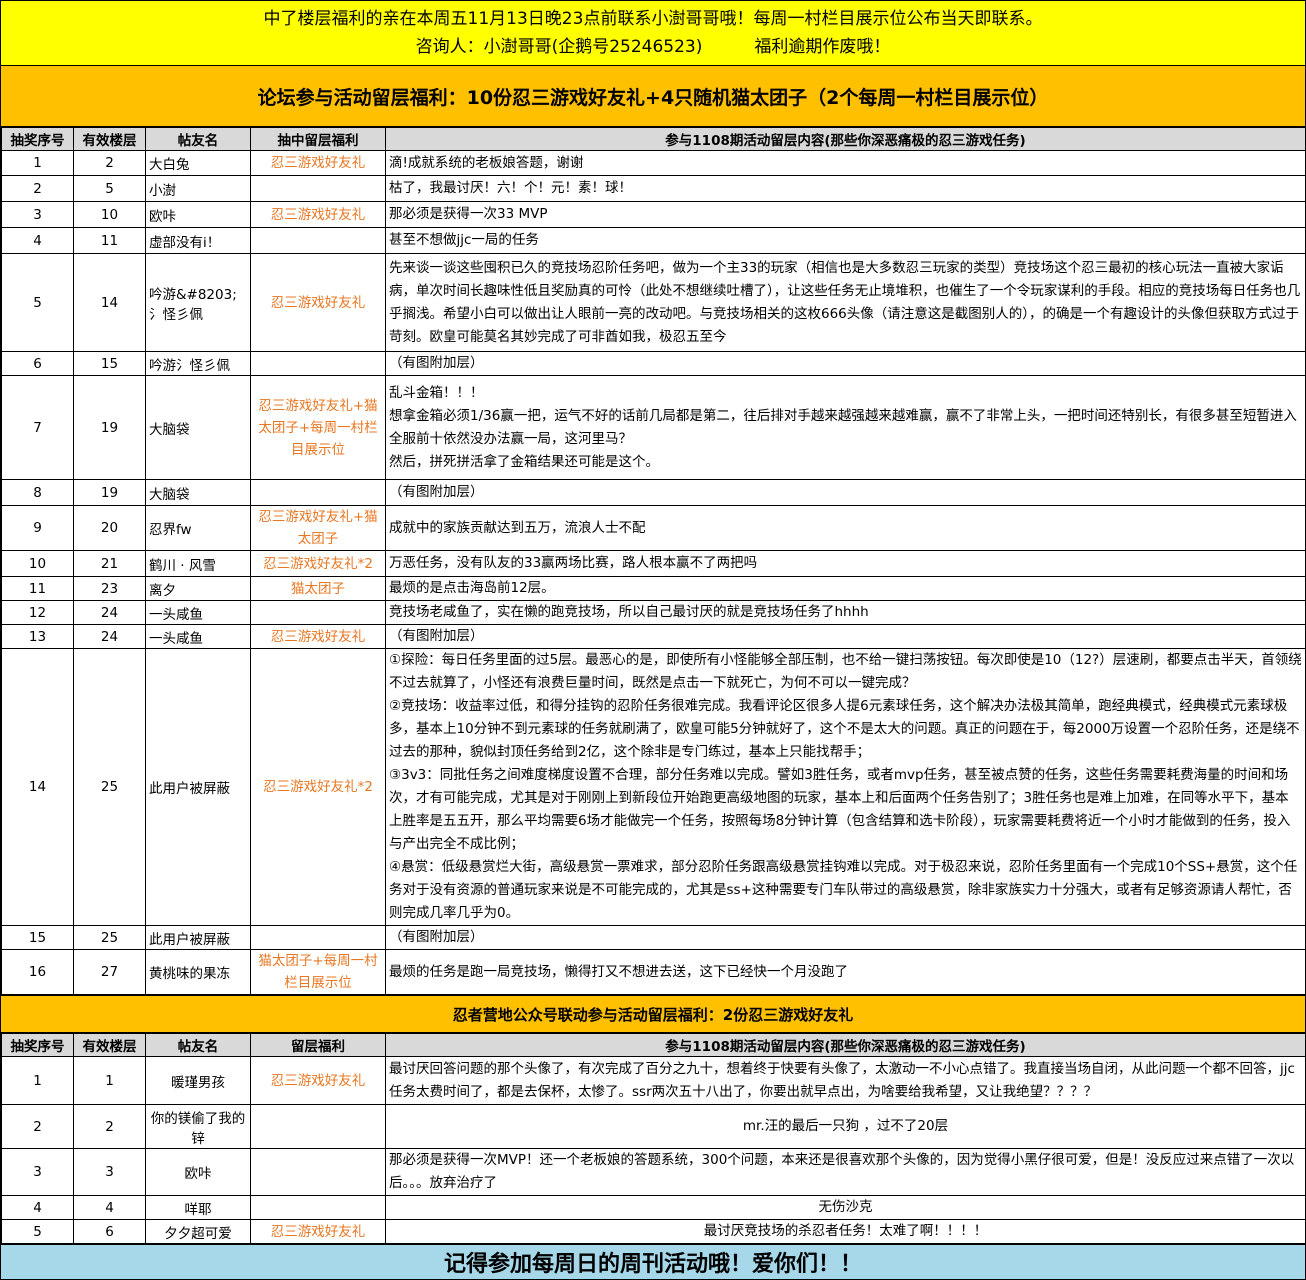 The height and width of the screenshot is (1280, 1306). What do you see at coordinates (109, 1207) in the screenshot?
I see `floor-cell: 4` at bounding box center [109, 1207].